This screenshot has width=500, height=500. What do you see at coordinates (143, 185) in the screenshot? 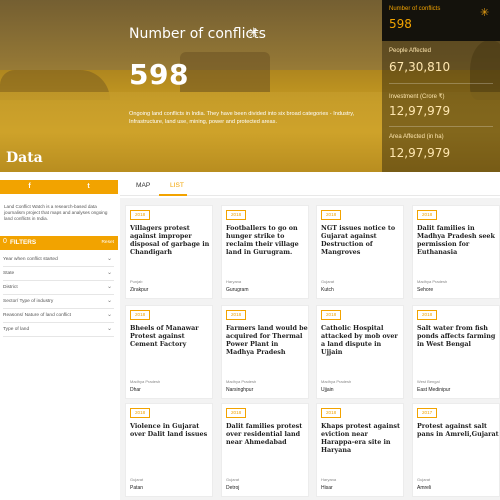
I see `tab-map: MAP` at bounding box center [143, 185].